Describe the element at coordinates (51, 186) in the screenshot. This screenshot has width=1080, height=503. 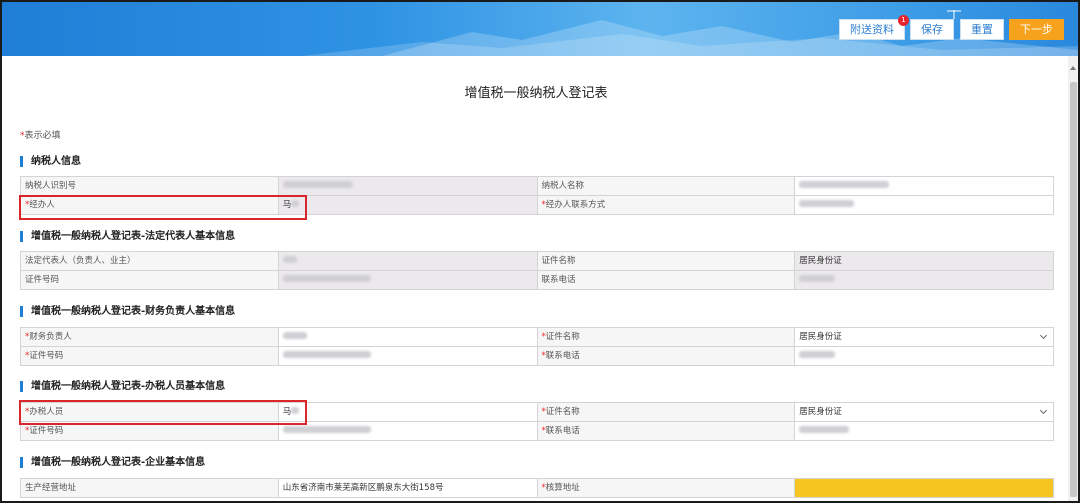
I see `field-label-text: 纳税人识别号` at that location.